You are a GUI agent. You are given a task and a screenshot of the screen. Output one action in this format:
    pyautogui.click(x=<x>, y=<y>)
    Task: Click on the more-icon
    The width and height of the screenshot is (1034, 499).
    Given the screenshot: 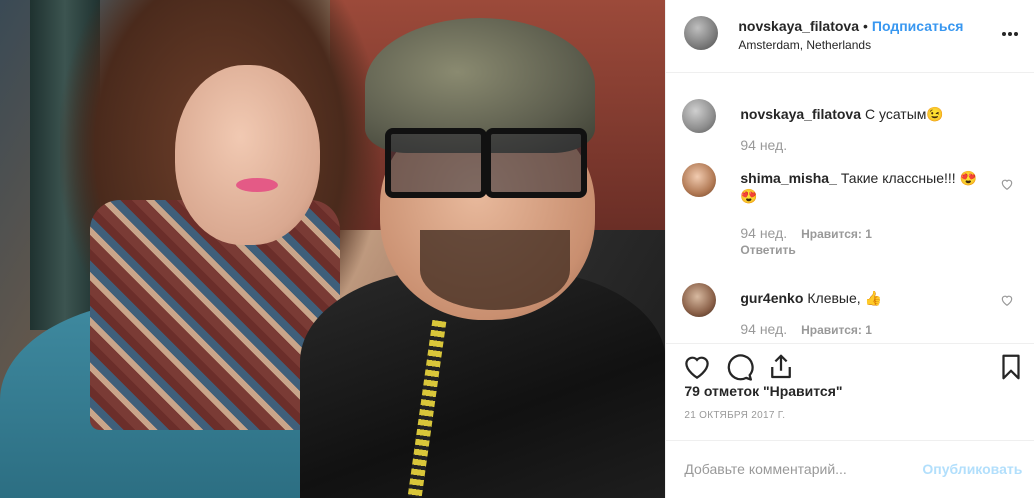 What is the action you would take?
    pyautogui.click(x=1010, y=34)
    